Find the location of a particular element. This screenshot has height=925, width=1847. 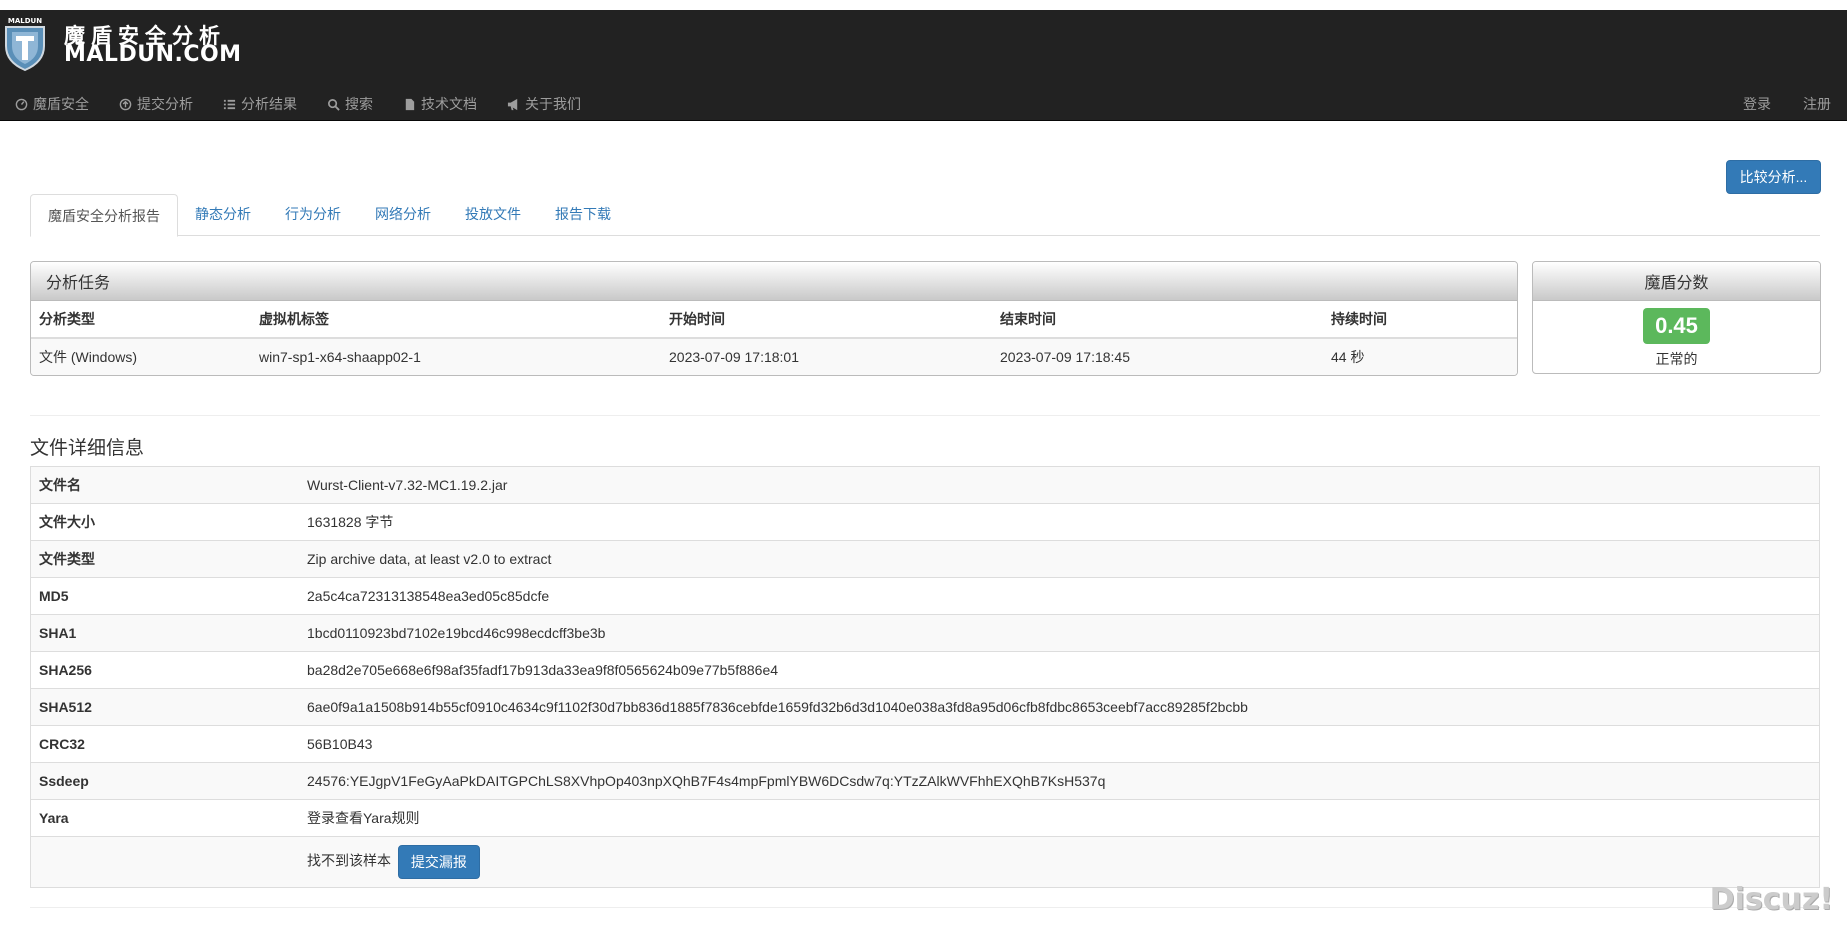

file-value: 1631828 字节 is located at coordinates (1059, 522).